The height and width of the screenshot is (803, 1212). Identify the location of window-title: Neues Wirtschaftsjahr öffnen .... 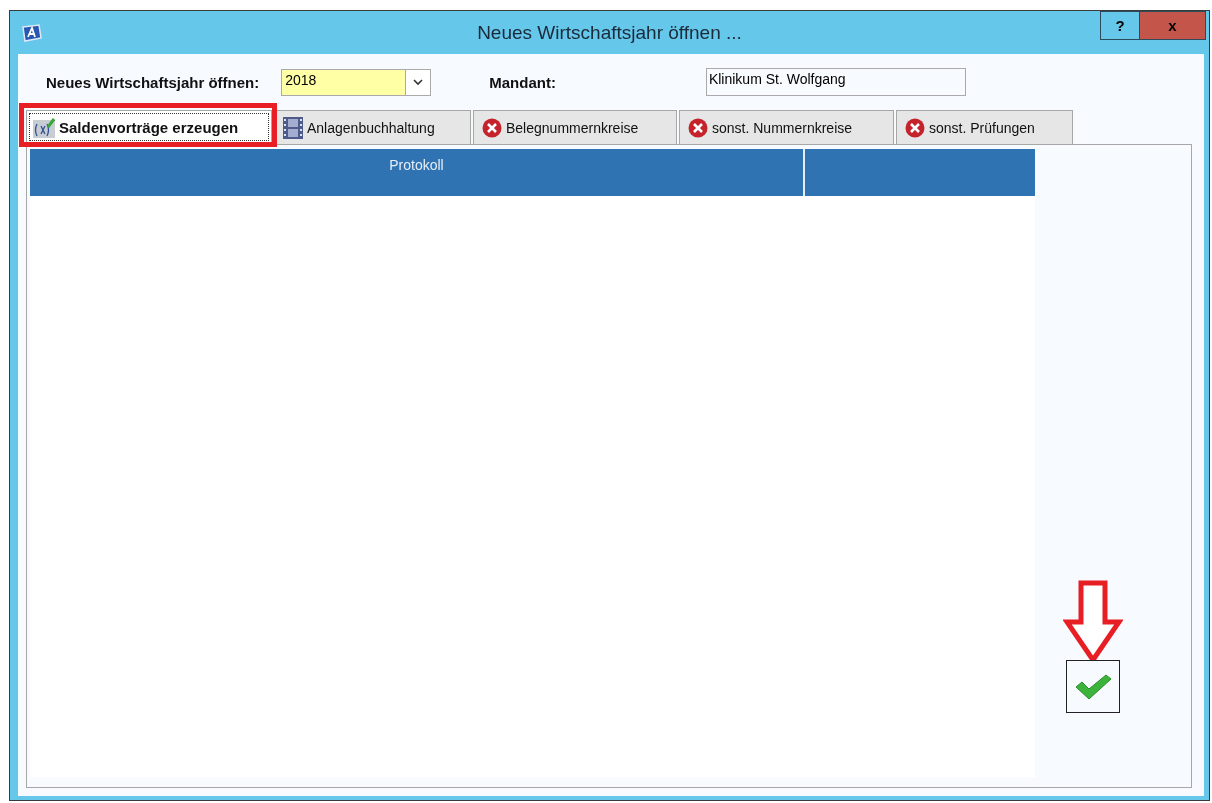
(609, 32).